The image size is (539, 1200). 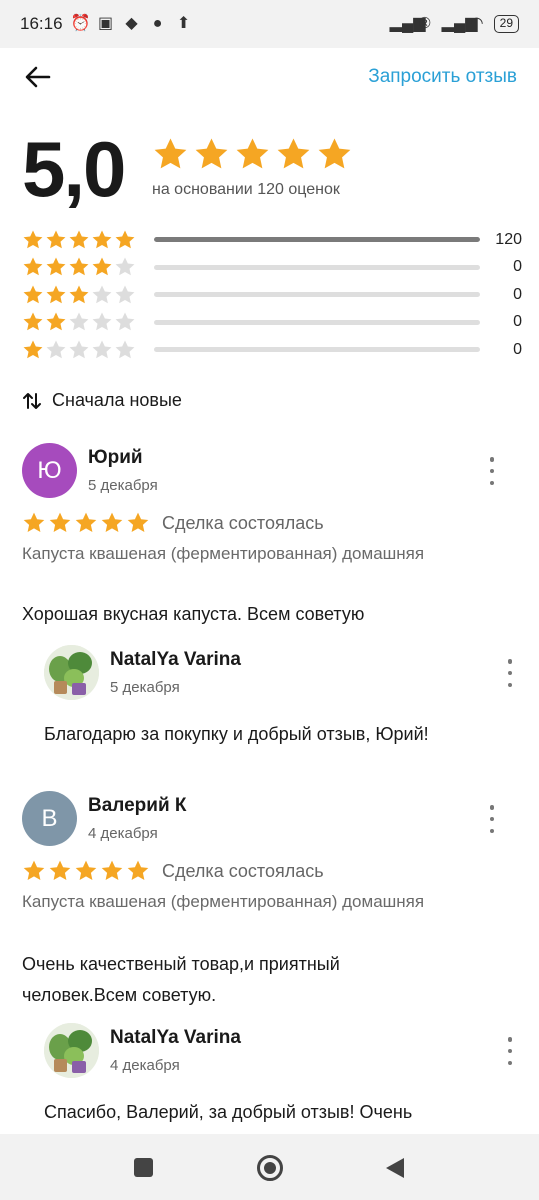 What do you see at coordinates (102, 400) in the screenshot?
I see `sort-button: Сначала новые` at bounding box center [102, 400].